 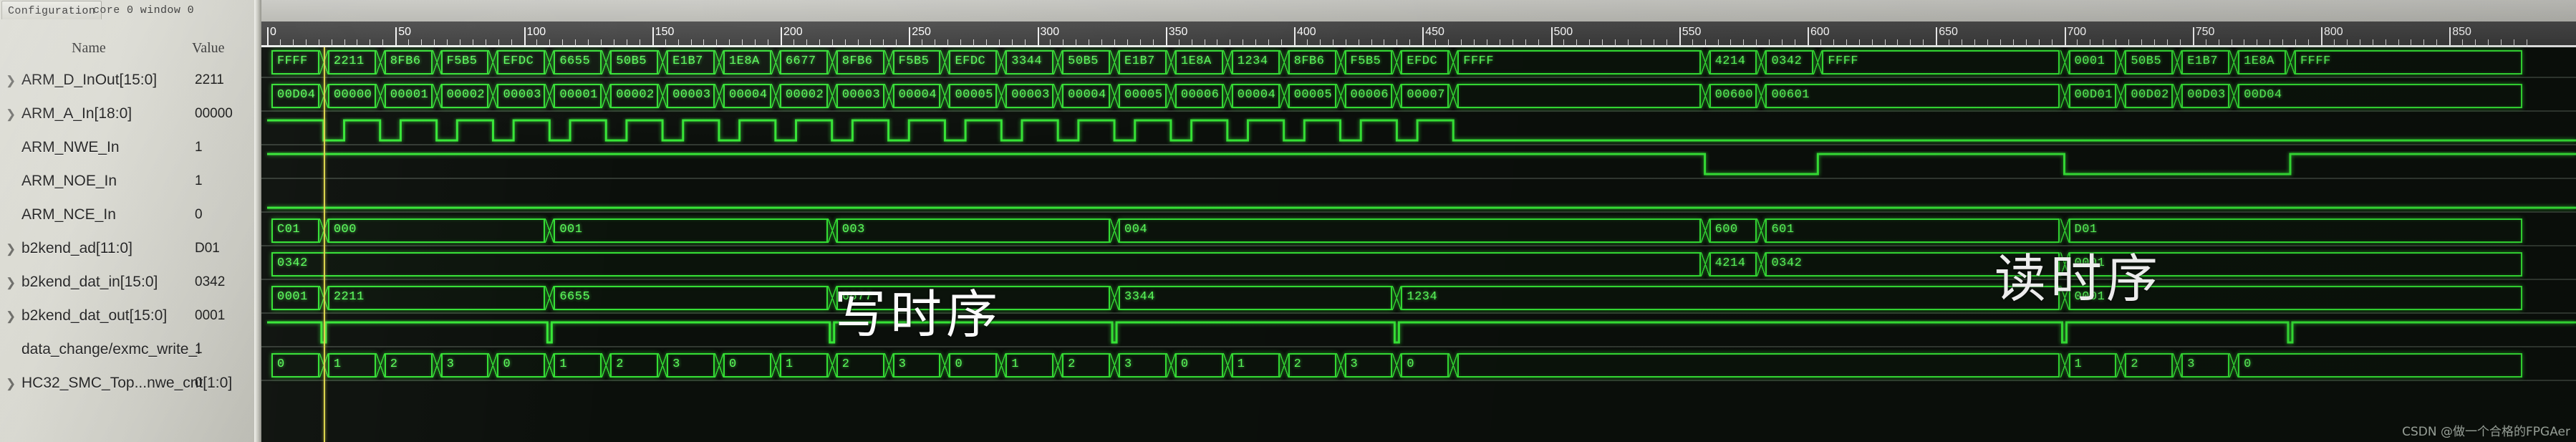 I want to click on waveform-track: 0001 2211 6655 6677 3344 1234 0001, so click(x=1418, y=303).